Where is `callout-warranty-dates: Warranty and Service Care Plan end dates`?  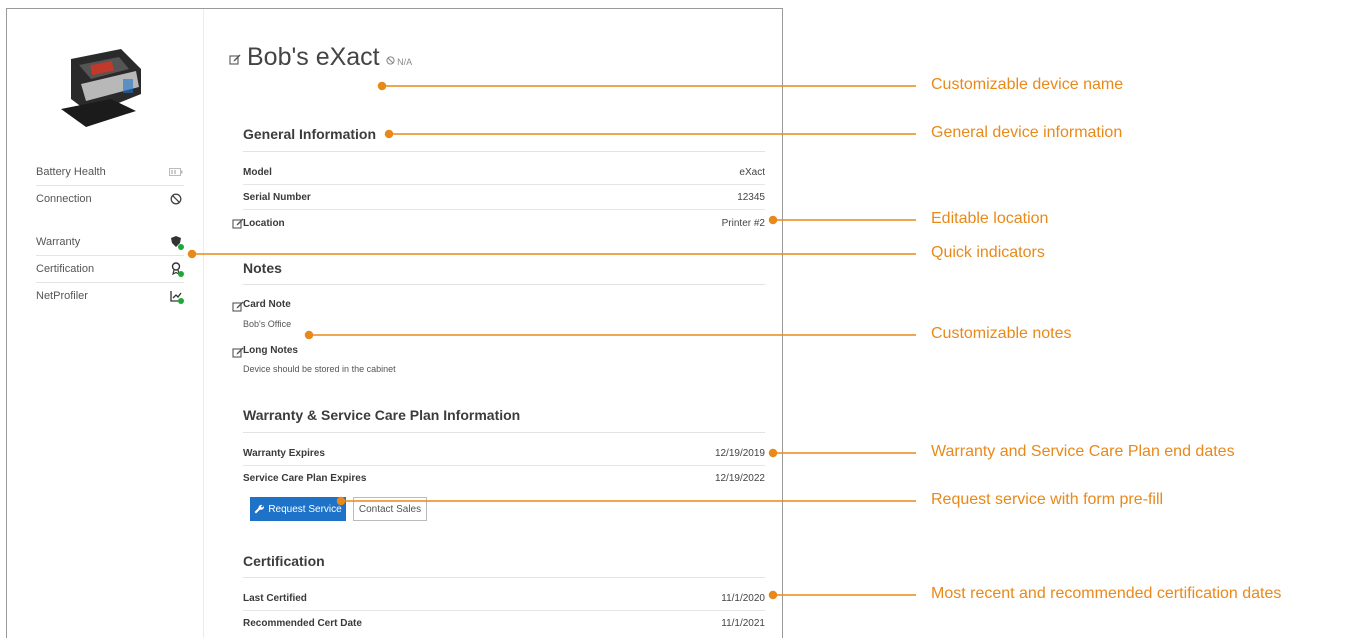
callout-warranty-dates: Warranty and Service Care Plan end dates is located at coordinates (1083, 451).